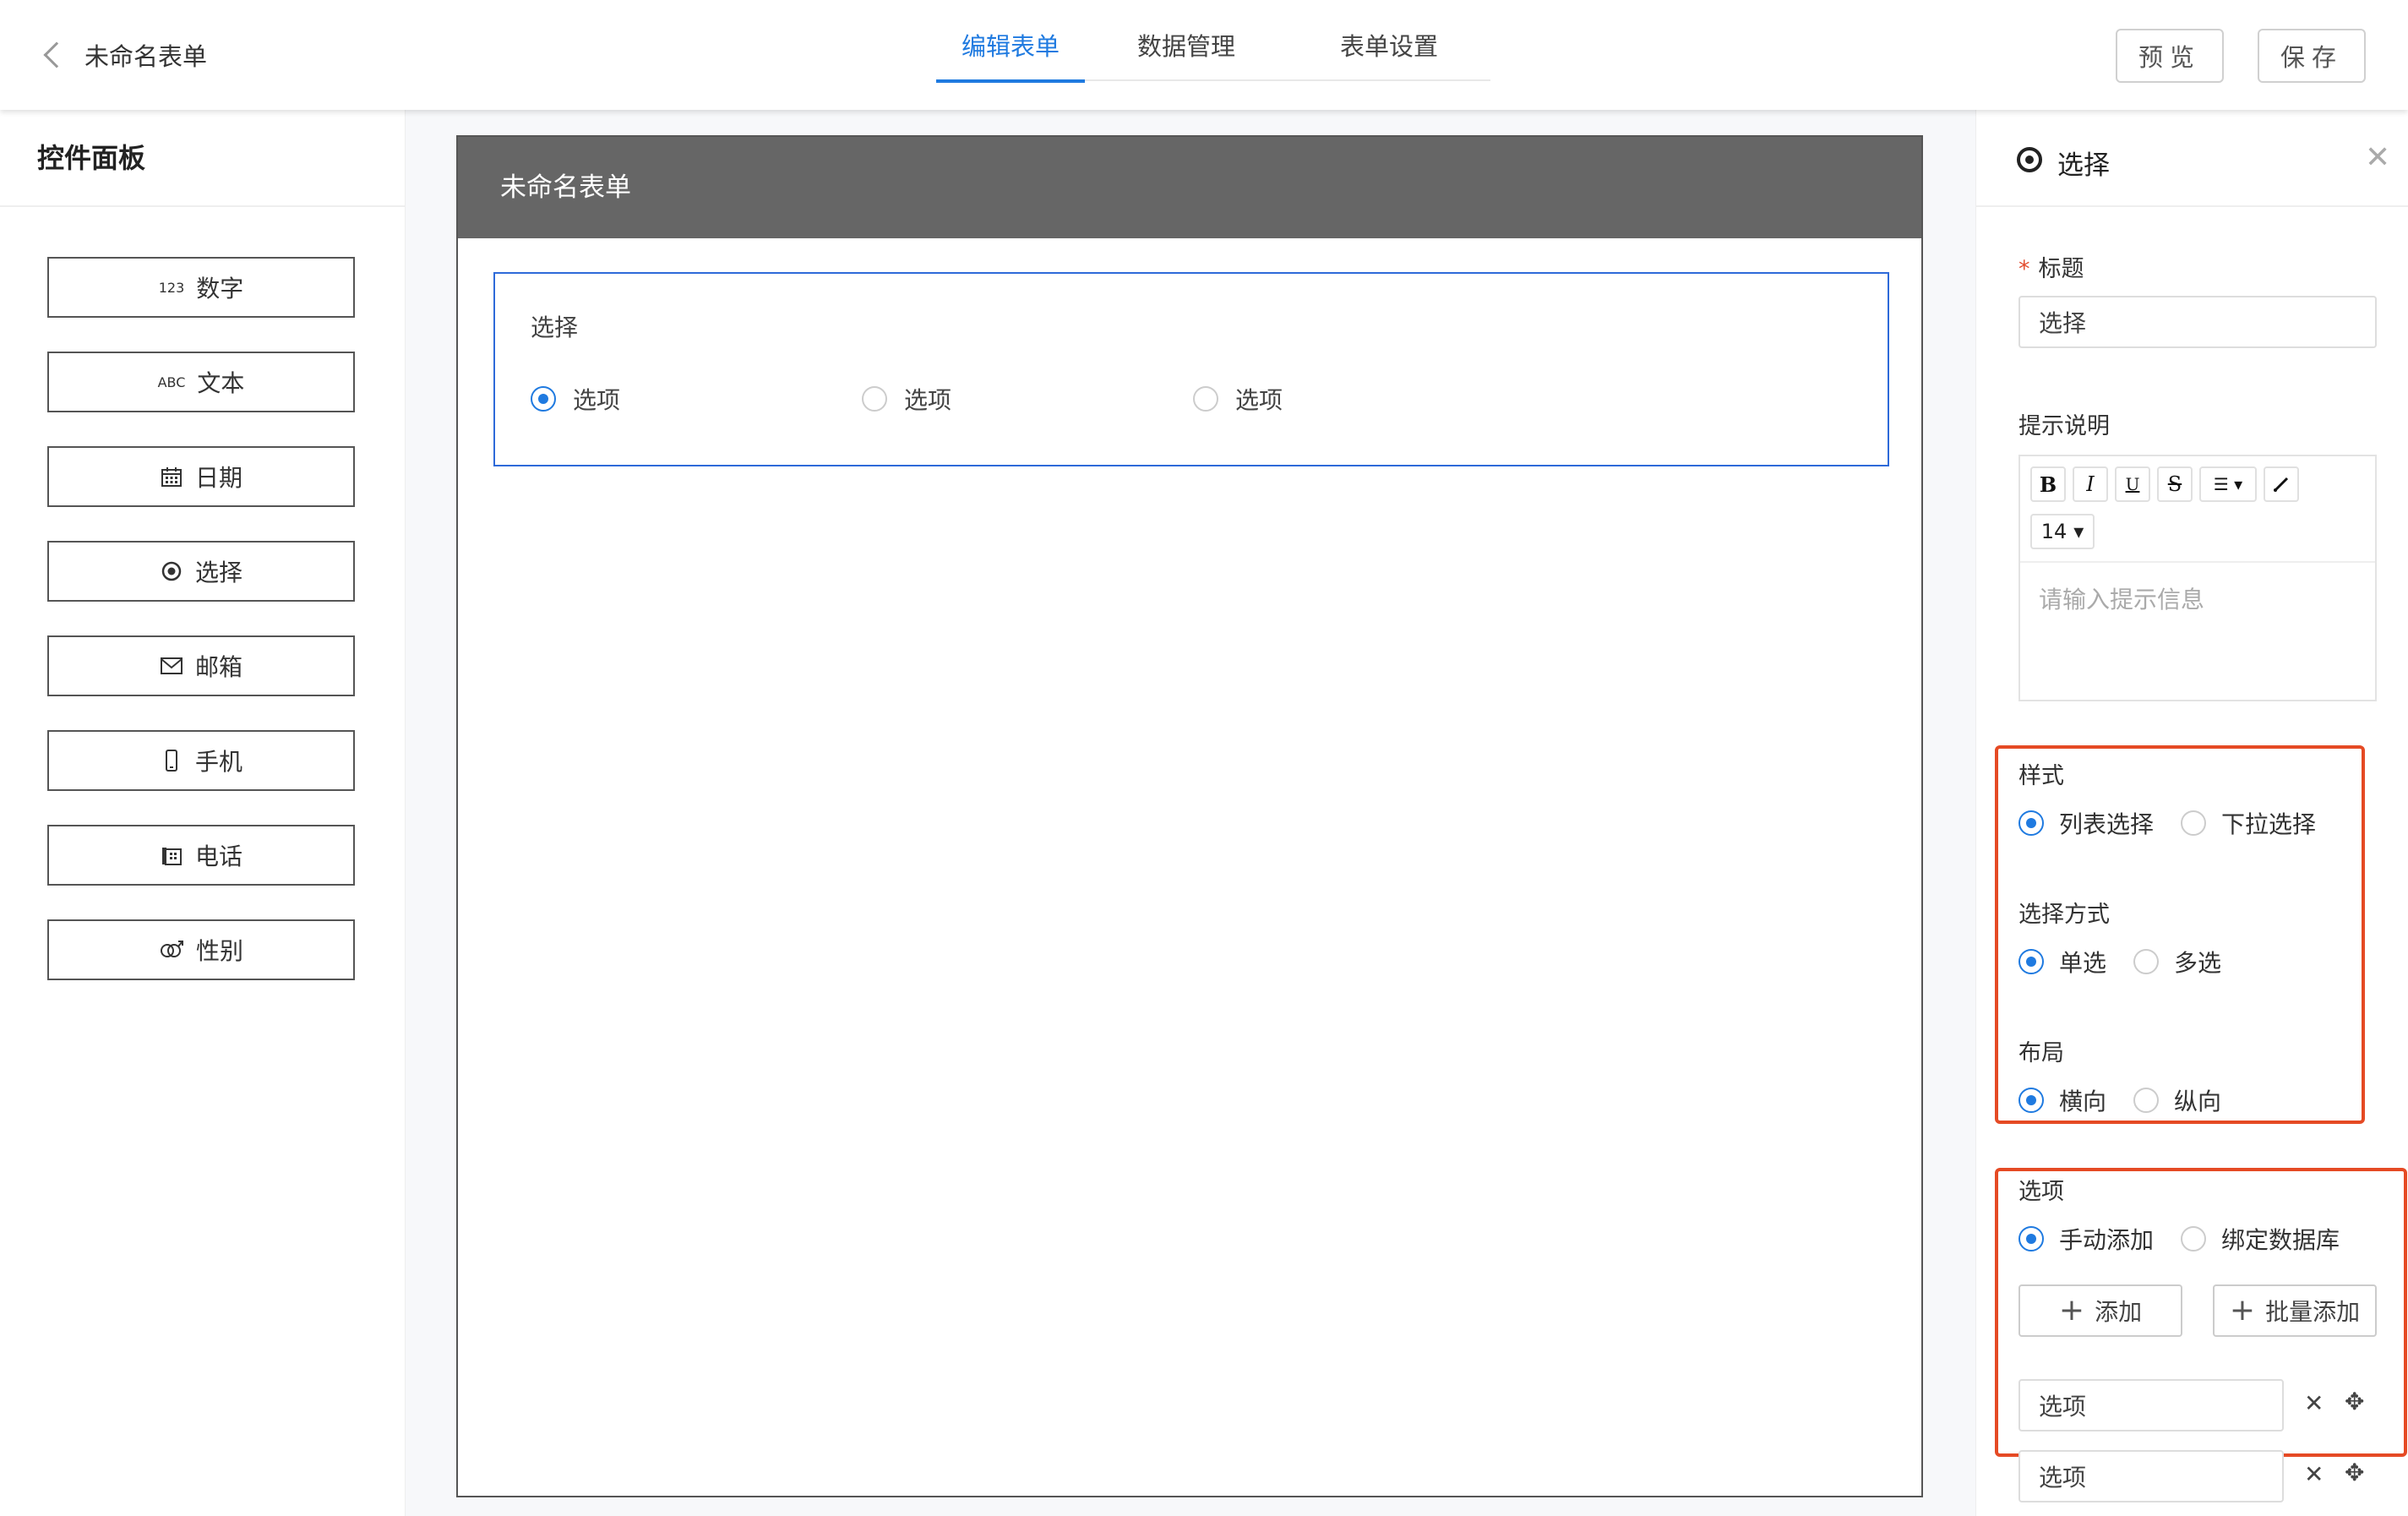 The image size is (2408, 1516). What do you see at coordinates (2064, 426) in the screenshot?
I see `hint-label: 提示说明` at bounding box center [2064, 426].